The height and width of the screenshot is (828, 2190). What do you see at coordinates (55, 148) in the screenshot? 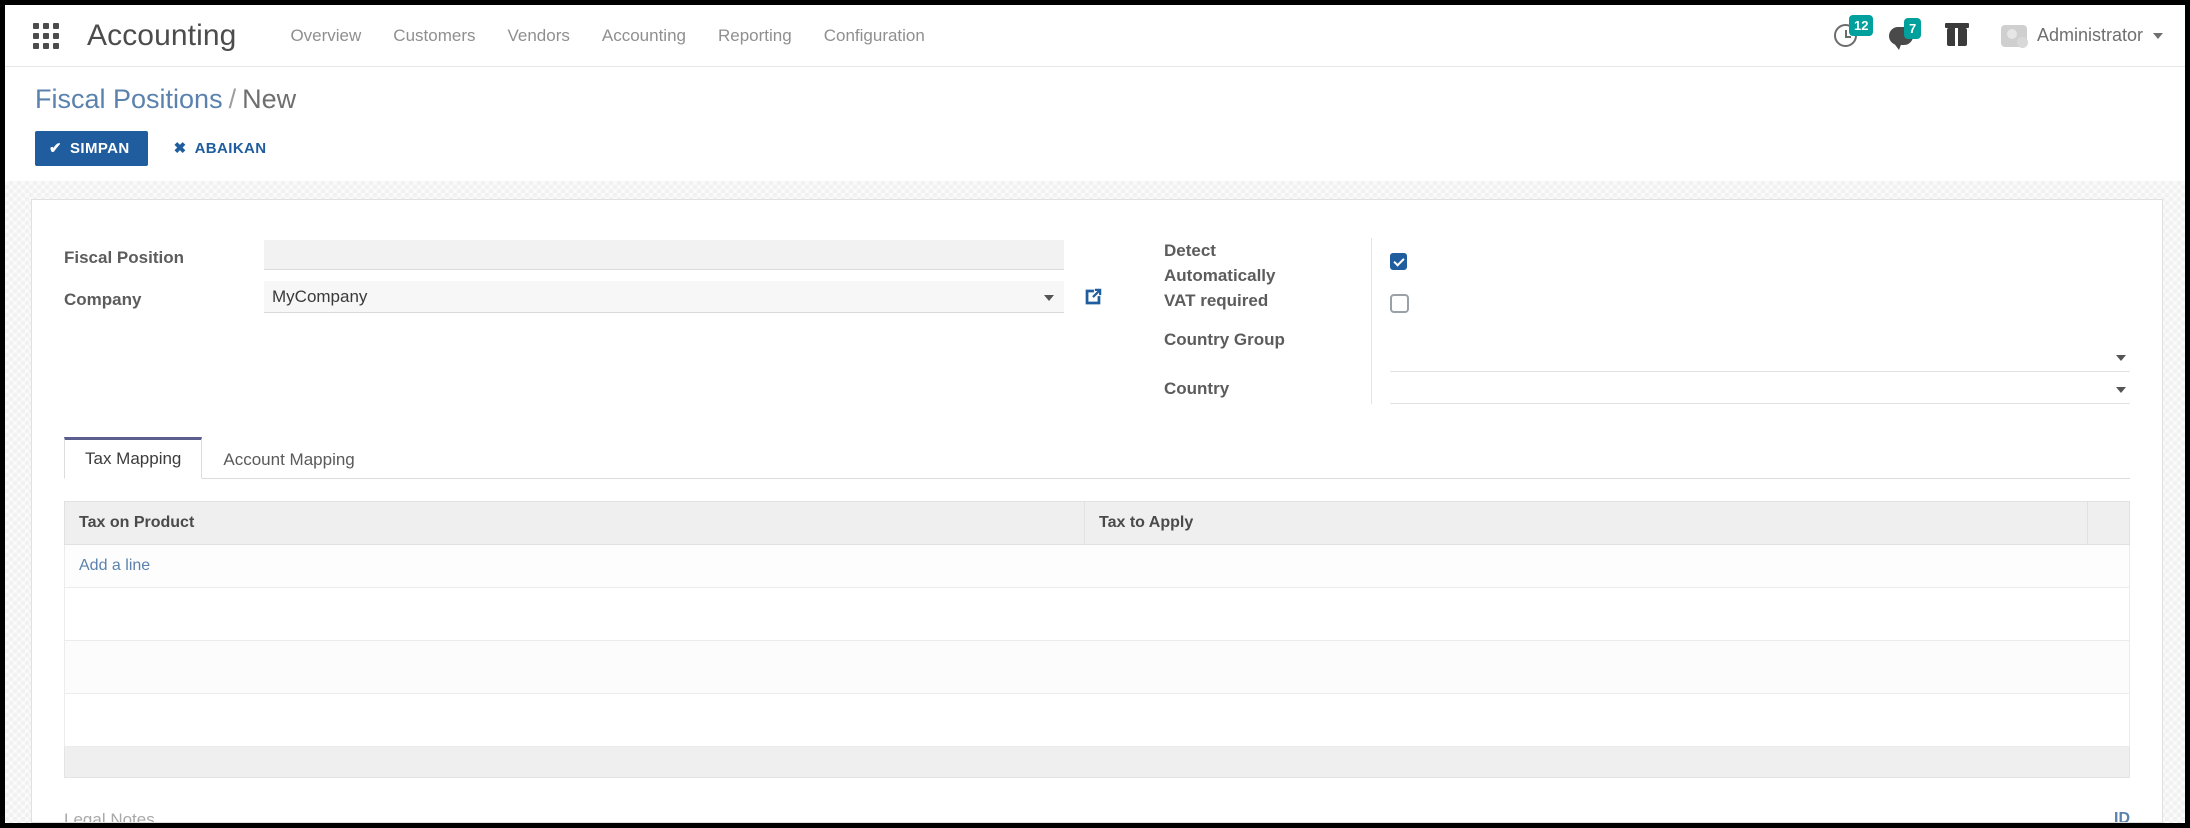
I see `check-icon: ✔` at bounding box center [55, 148].